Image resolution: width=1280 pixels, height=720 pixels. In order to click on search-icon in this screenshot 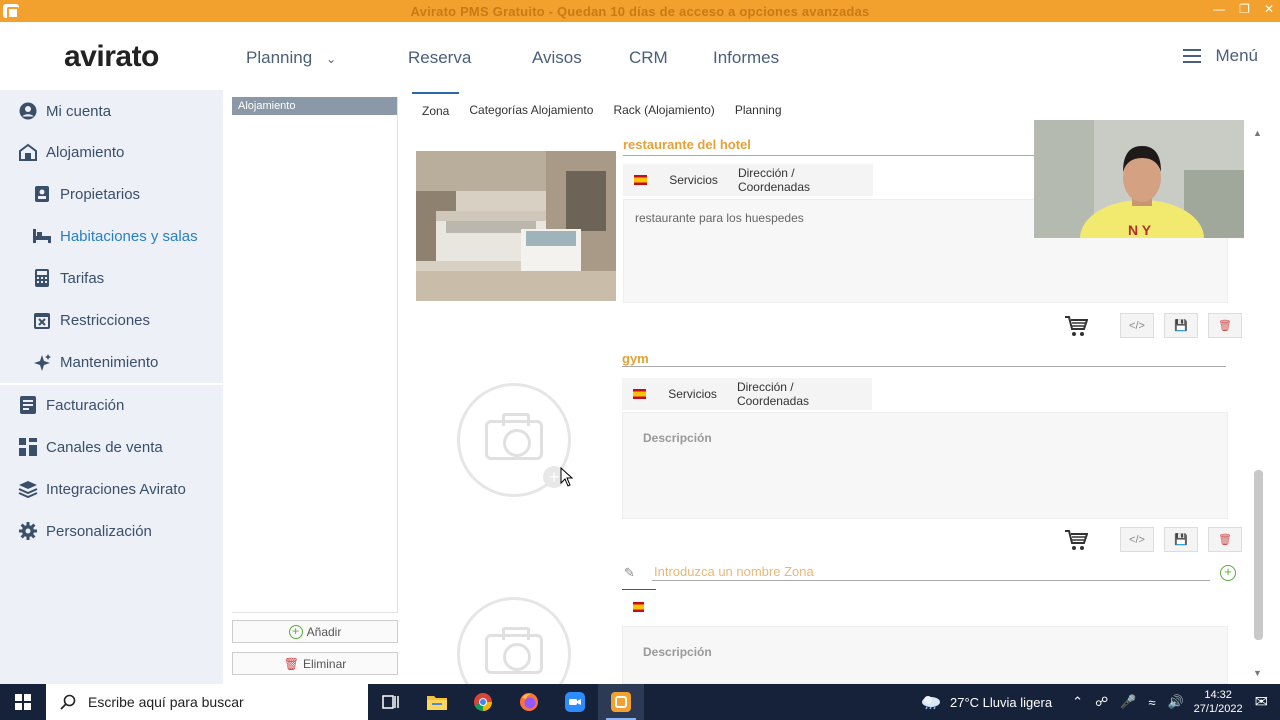, I will do `click(68, 702)`.